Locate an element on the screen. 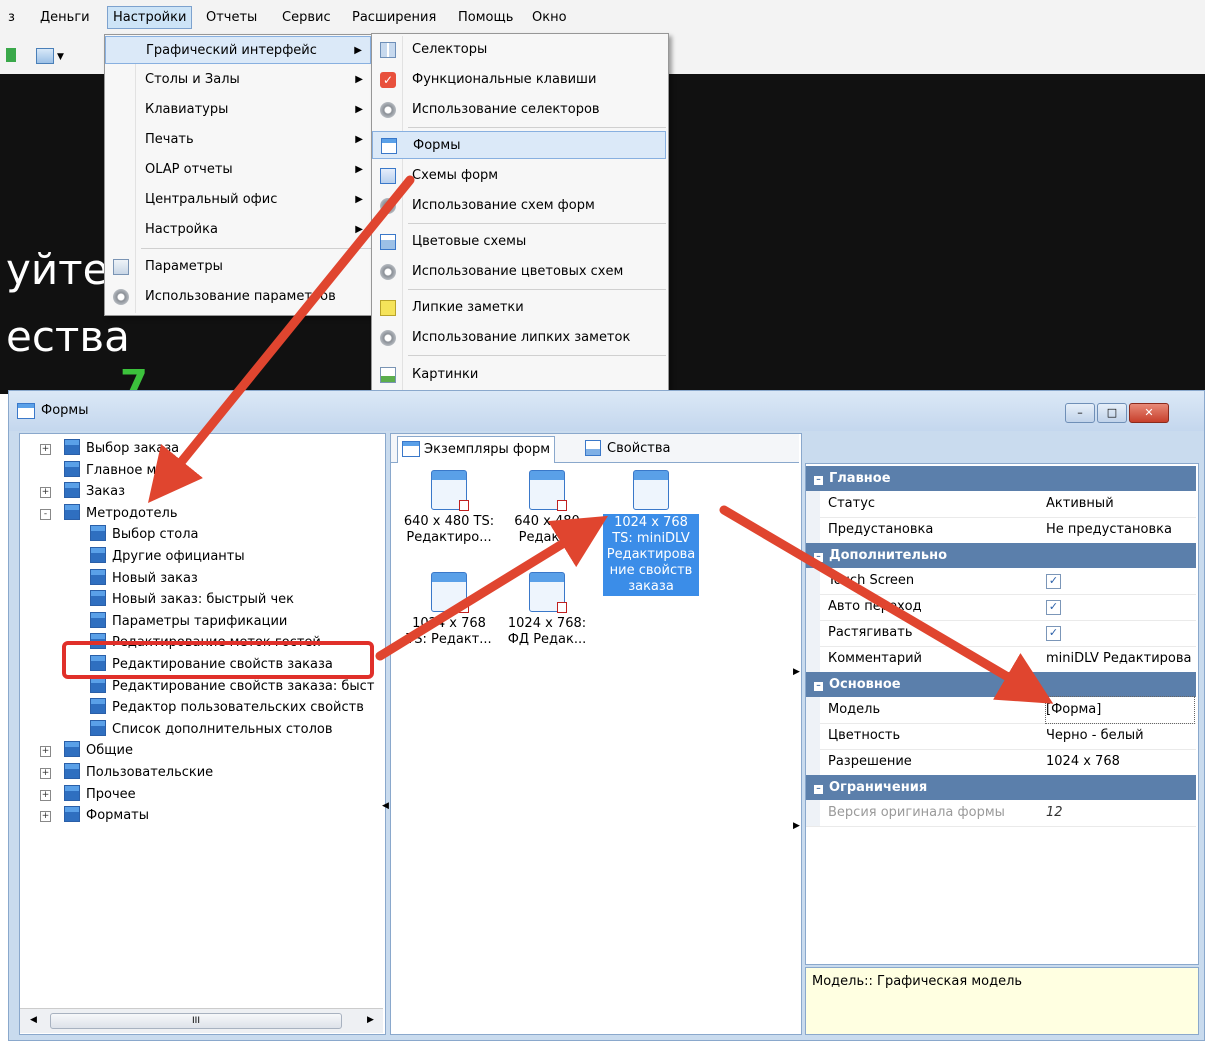 The width and height of the screenshot is (1205, 1041). arrow-form-to-model is located at coordinates (886, 604).